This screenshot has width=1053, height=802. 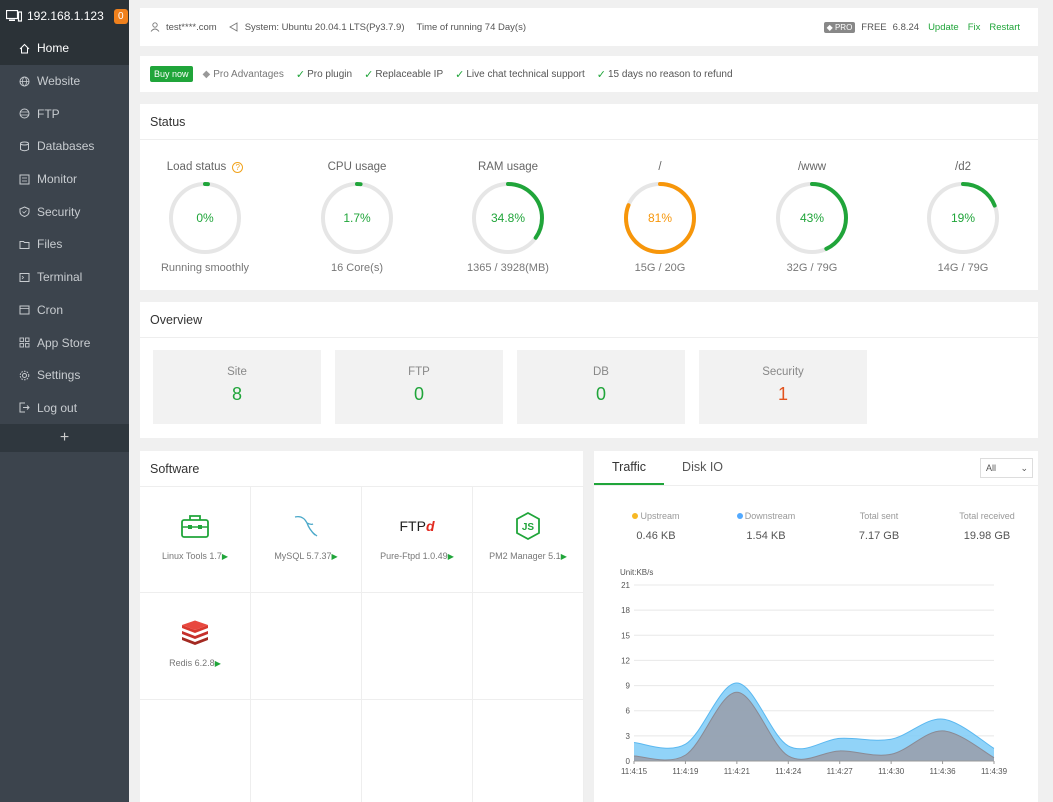 What do you see at coordinates (636, 572) in the screenshot?
I see `chart-unit-label: Unit:KB/s` at bounding box center [636, 572].